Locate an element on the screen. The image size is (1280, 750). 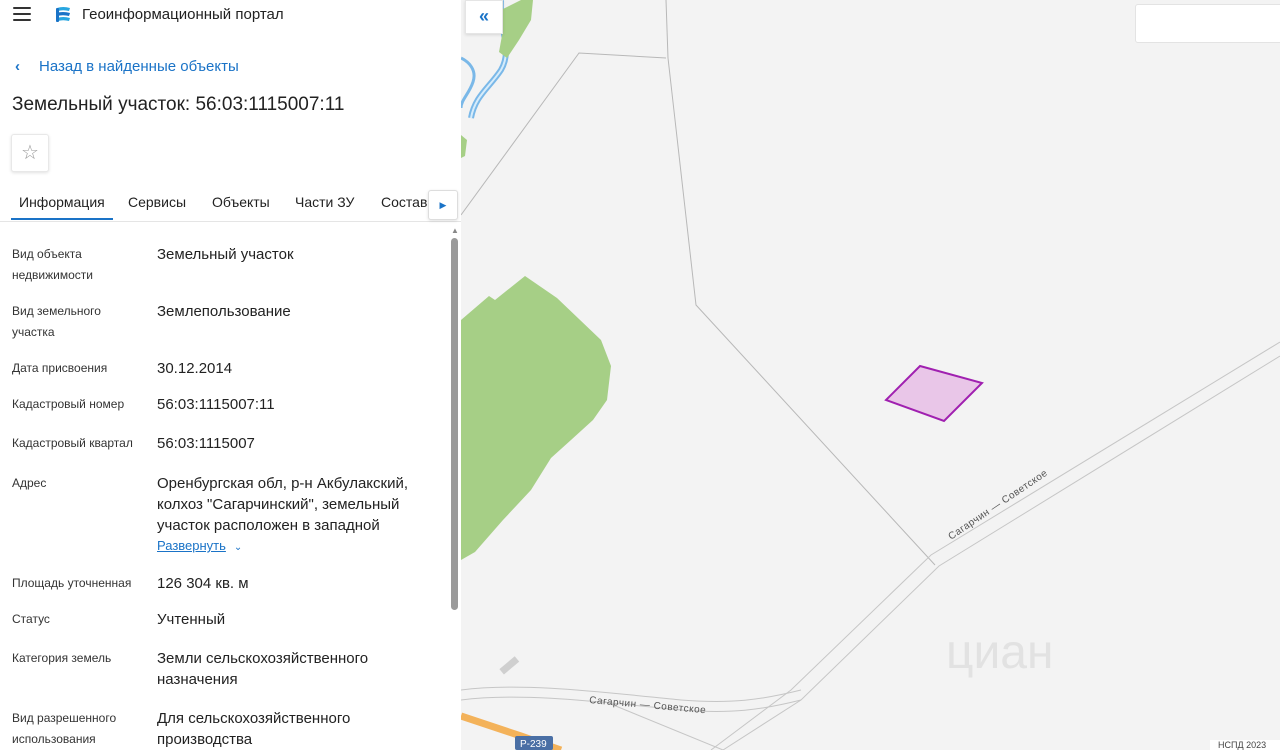
watermark: циан is located at coordinates (1000, 652).